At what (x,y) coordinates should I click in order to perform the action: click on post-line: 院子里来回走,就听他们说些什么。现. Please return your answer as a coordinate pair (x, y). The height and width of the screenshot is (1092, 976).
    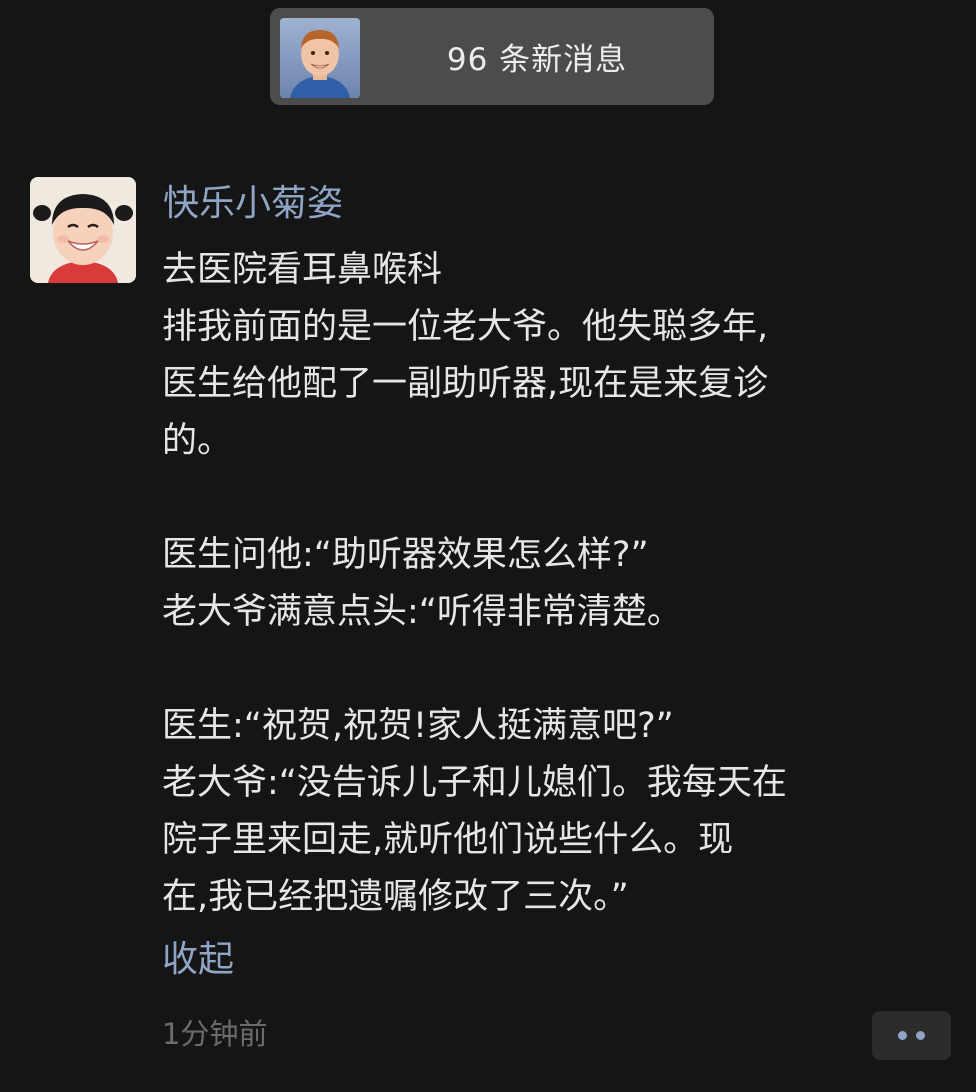
    Looking at the image, I should click on (448, 840).